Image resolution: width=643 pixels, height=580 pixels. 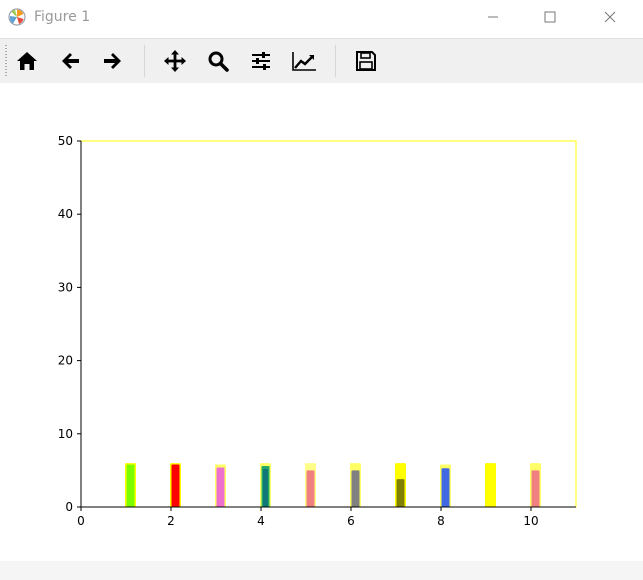 I want to click on close-icon, so click(x=610, y=17).